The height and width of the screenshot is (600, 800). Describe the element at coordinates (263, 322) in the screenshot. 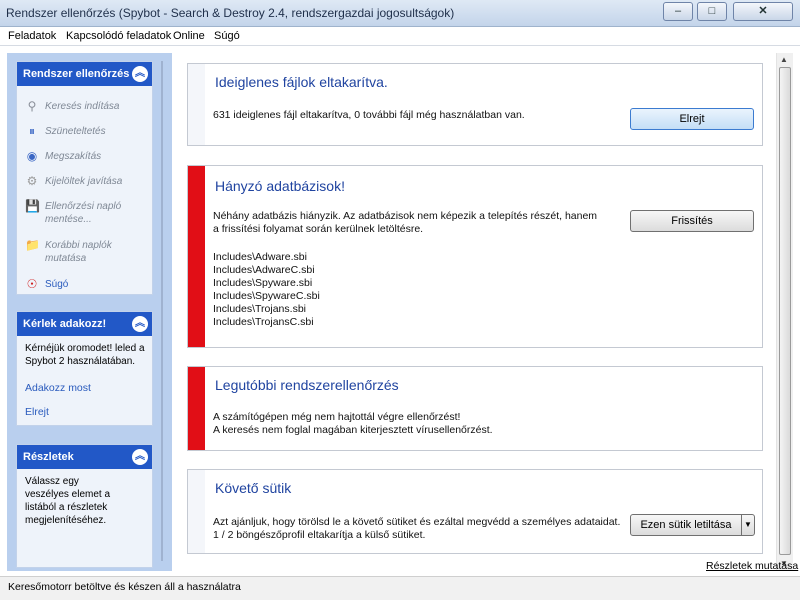

I see `list-item: Includes\TrojansC.sbi` at that location.